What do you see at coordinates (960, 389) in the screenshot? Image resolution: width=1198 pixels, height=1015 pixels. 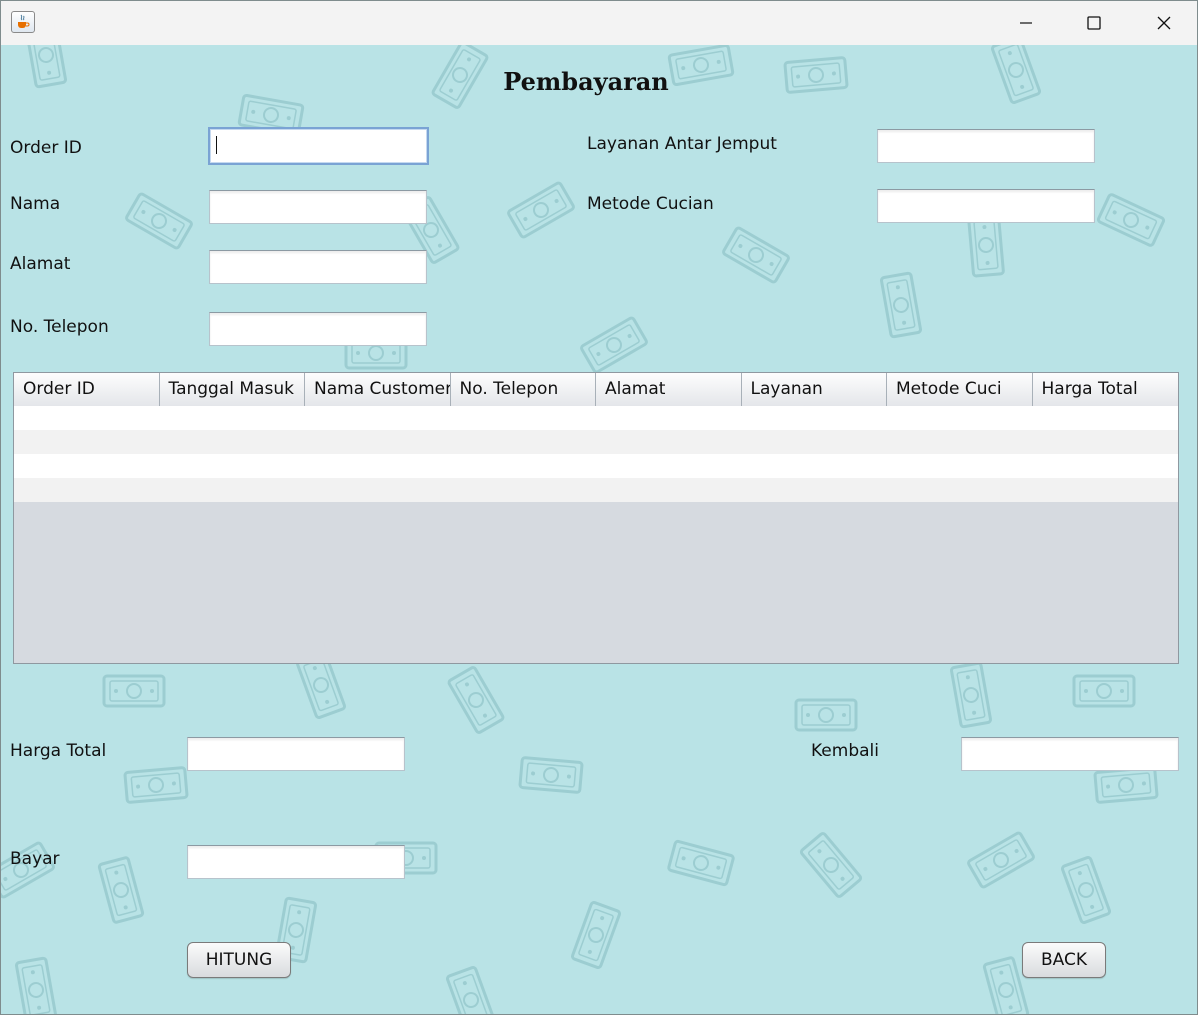 I see `column-header-metode-cuci: Metode Cuci` at bounding box center [960, 389].